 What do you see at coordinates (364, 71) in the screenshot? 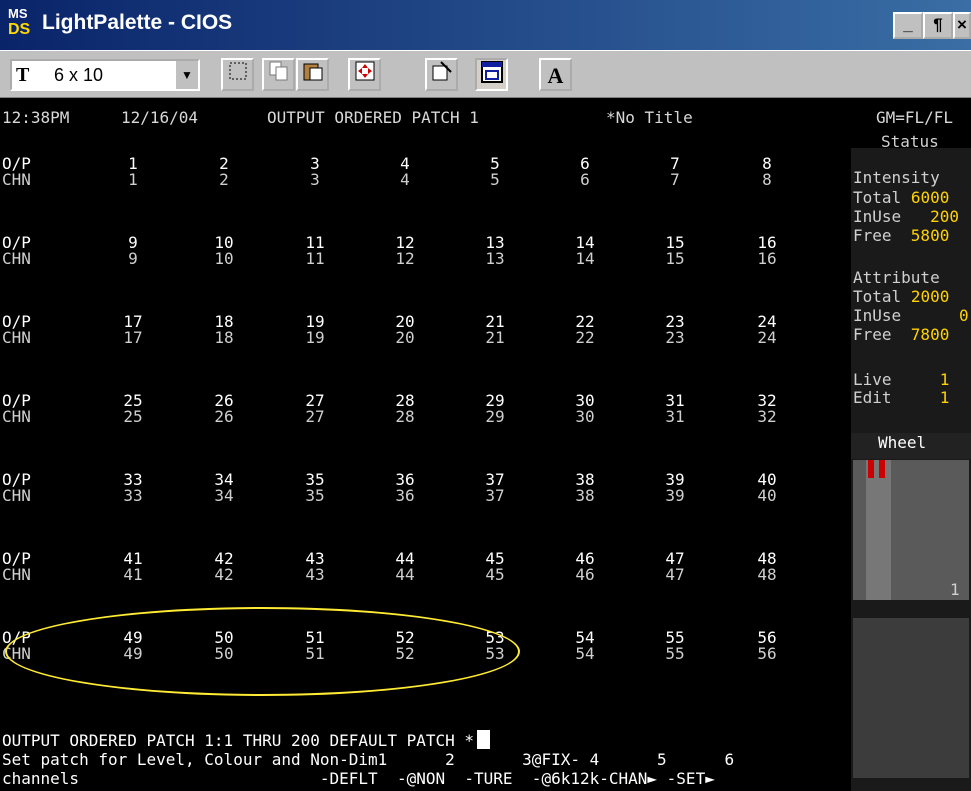
I see `move-icon` at bounding box center [364, 71].